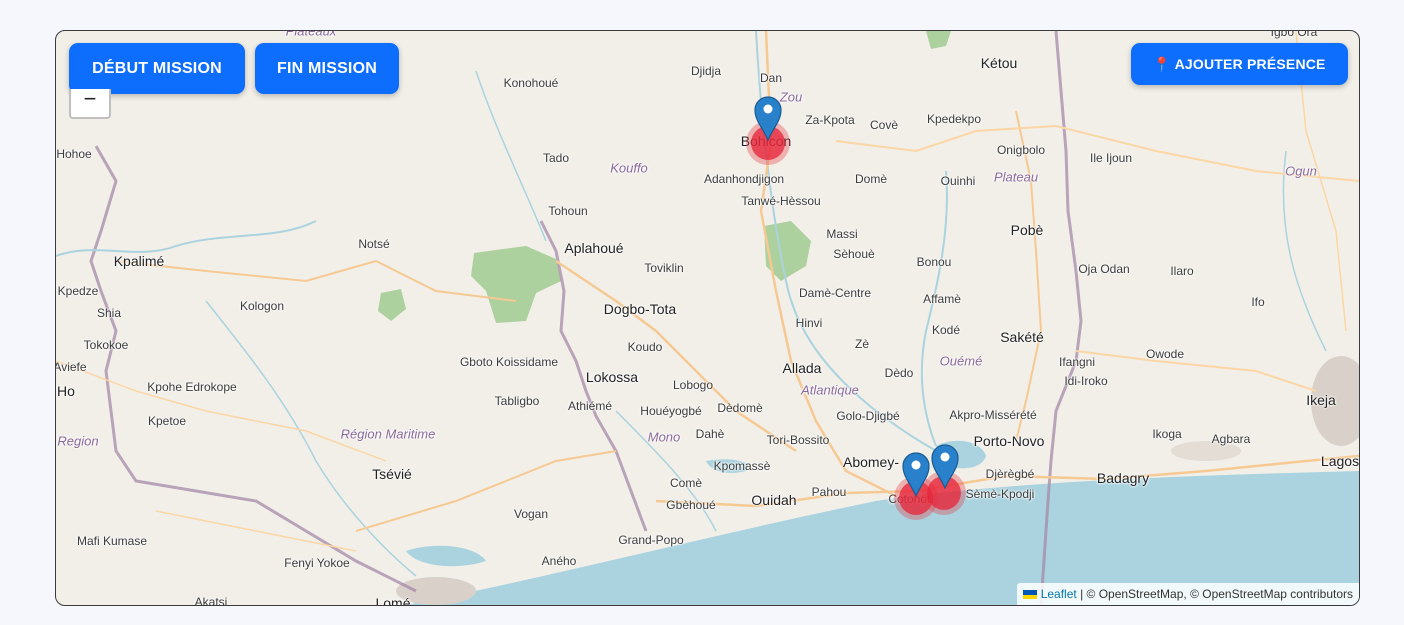  Describe the element at coordinates (1029, 595) in the screenshot. I see `ukraine-flag-icon` at that location.